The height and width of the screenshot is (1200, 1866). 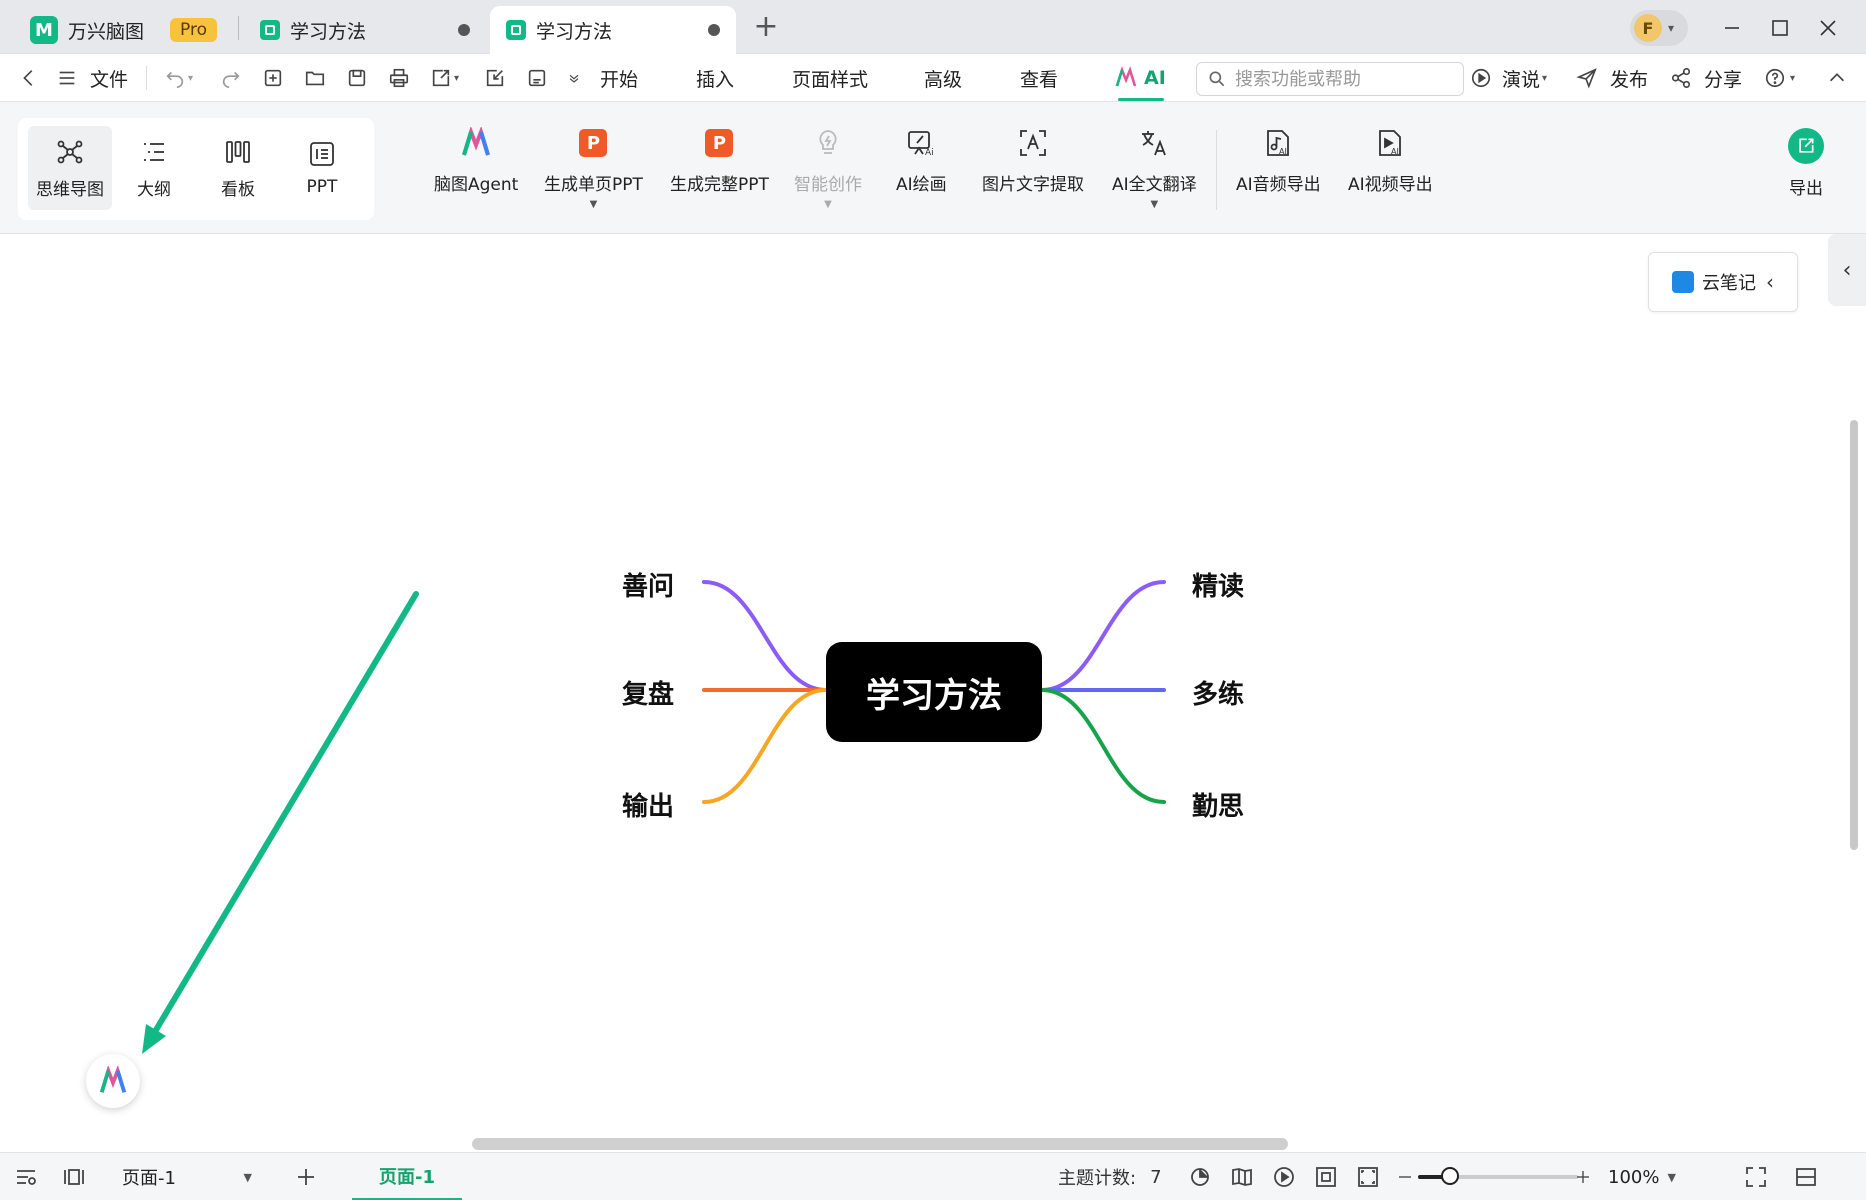 What do you see at coordinates (1854, 635) in the screenshot?
I see `vertical-scrollbar` at bounding box center [1854, 635].